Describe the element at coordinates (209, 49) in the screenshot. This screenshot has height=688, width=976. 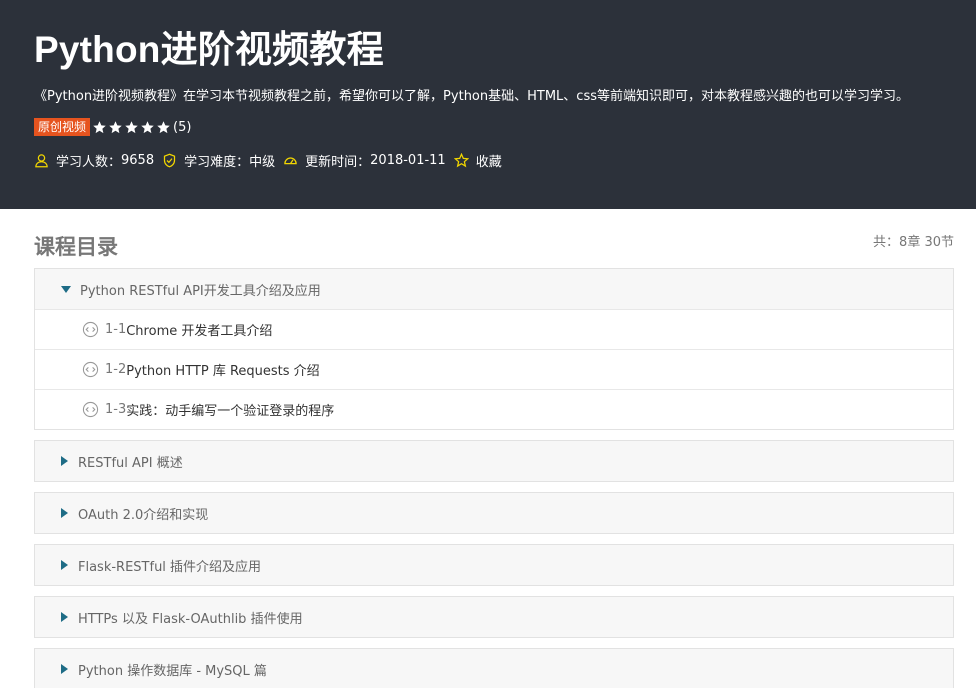
I see `course-title: Python进阶视频教程` at that location.